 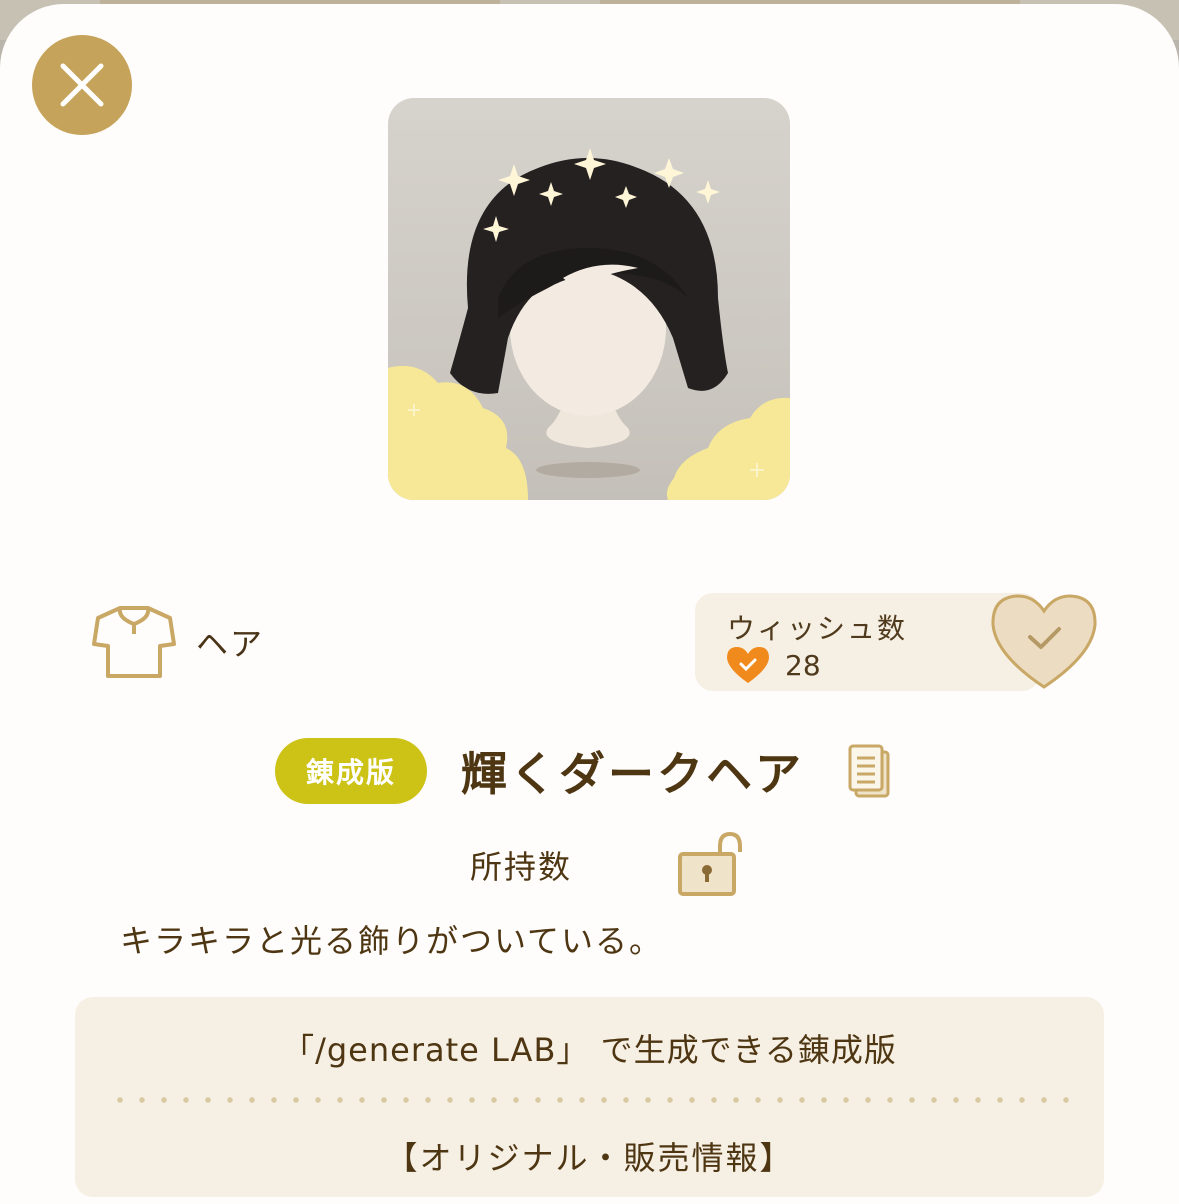 I want to click on category-label: ヘア, so click(x=230, y=644).